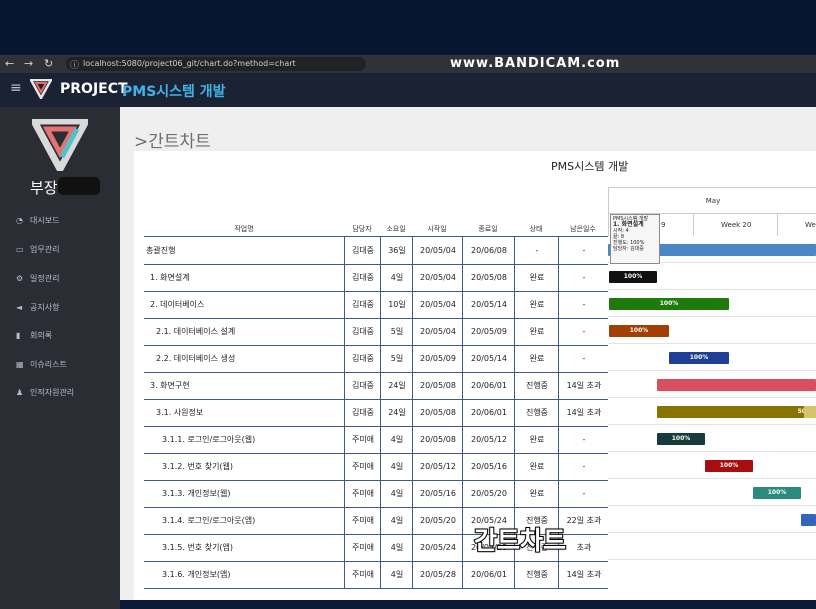  I want to click on sidebar-item-notice: ◄ 공지사항, so click(37, 307).